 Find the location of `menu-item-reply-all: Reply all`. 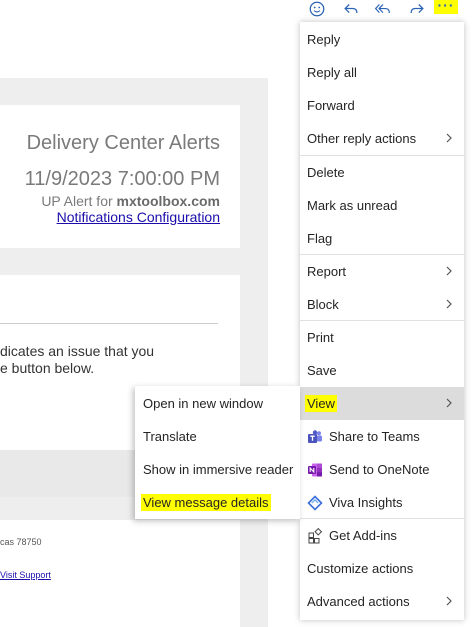

menu-item-reply-all: Reply all is located at coordinates (382, 72).